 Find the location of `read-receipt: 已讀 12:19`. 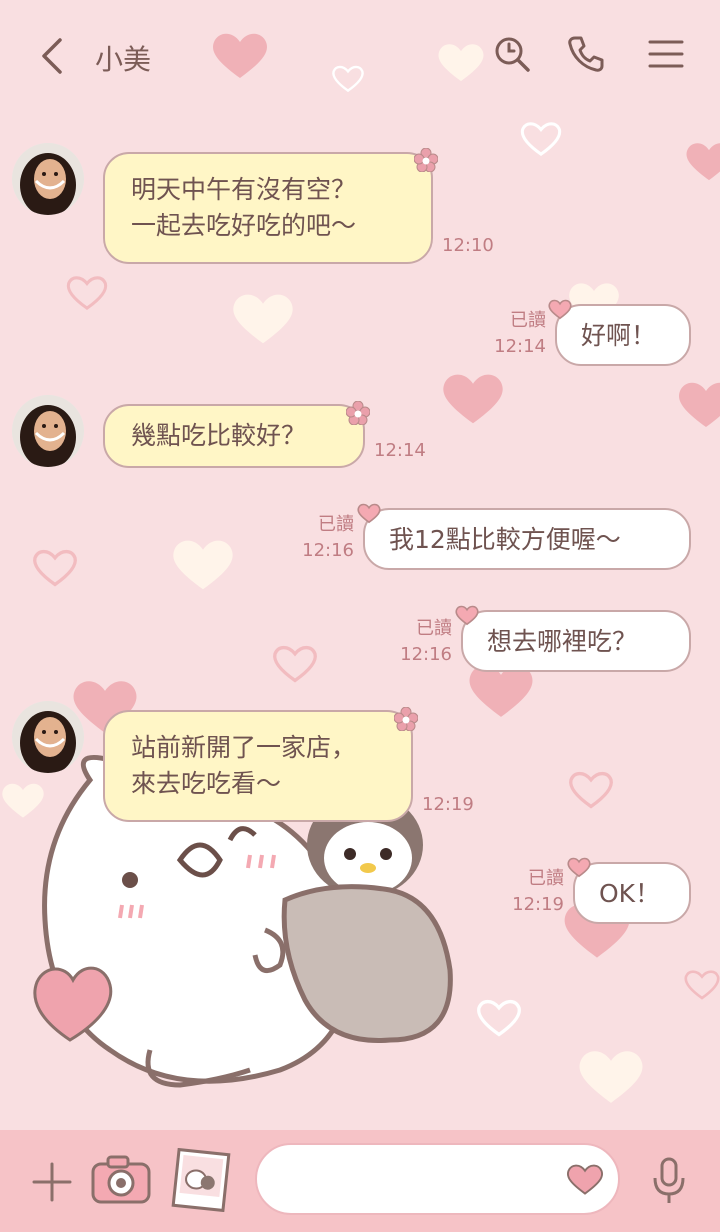

read-receipt: 已讀 12:19 is located at coordinates (536, 892).